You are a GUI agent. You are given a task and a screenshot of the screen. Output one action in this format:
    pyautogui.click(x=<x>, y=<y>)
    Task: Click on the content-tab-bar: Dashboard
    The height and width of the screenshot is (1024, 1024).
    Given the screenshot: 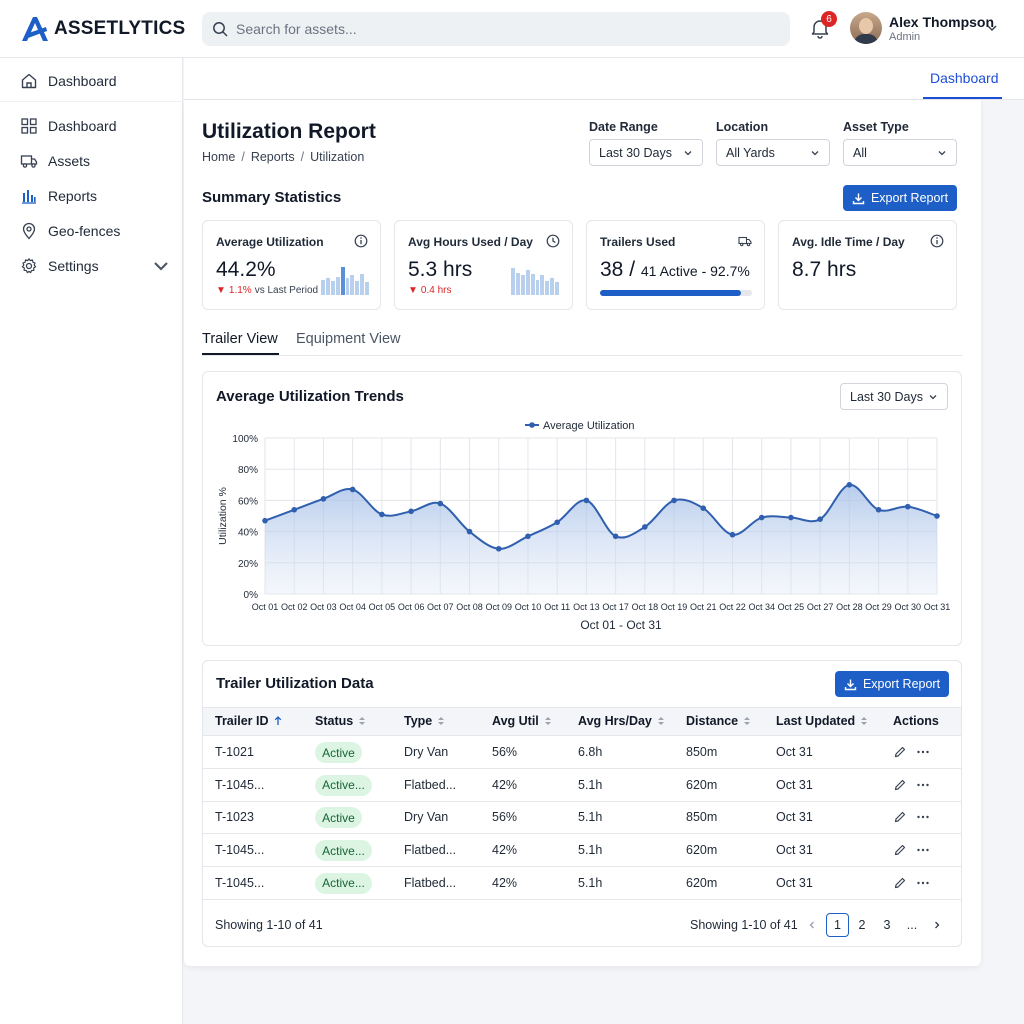 What is the action you would take?
    pyautogui.click(x=604, y=79)
    